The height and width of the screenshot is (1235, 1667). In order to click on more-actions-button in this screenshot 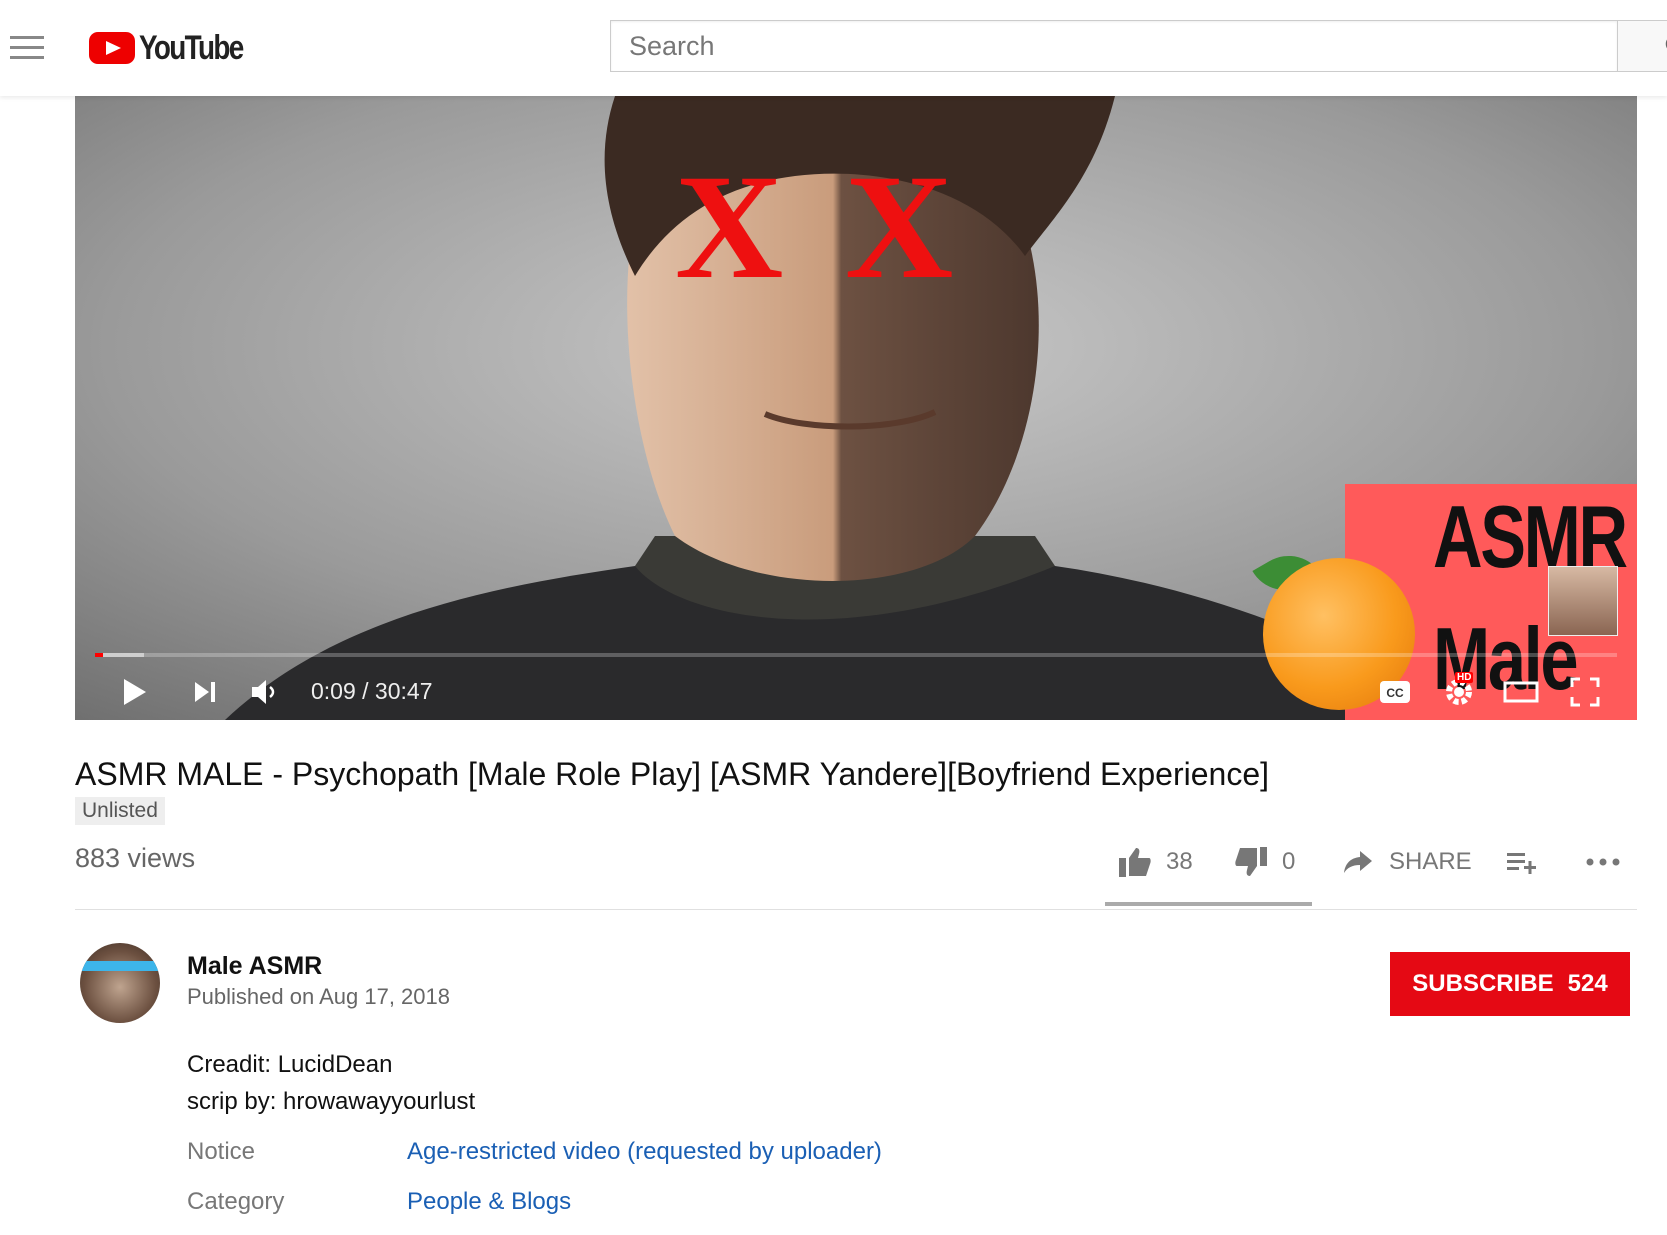, I will do `click(1603, 862)`.